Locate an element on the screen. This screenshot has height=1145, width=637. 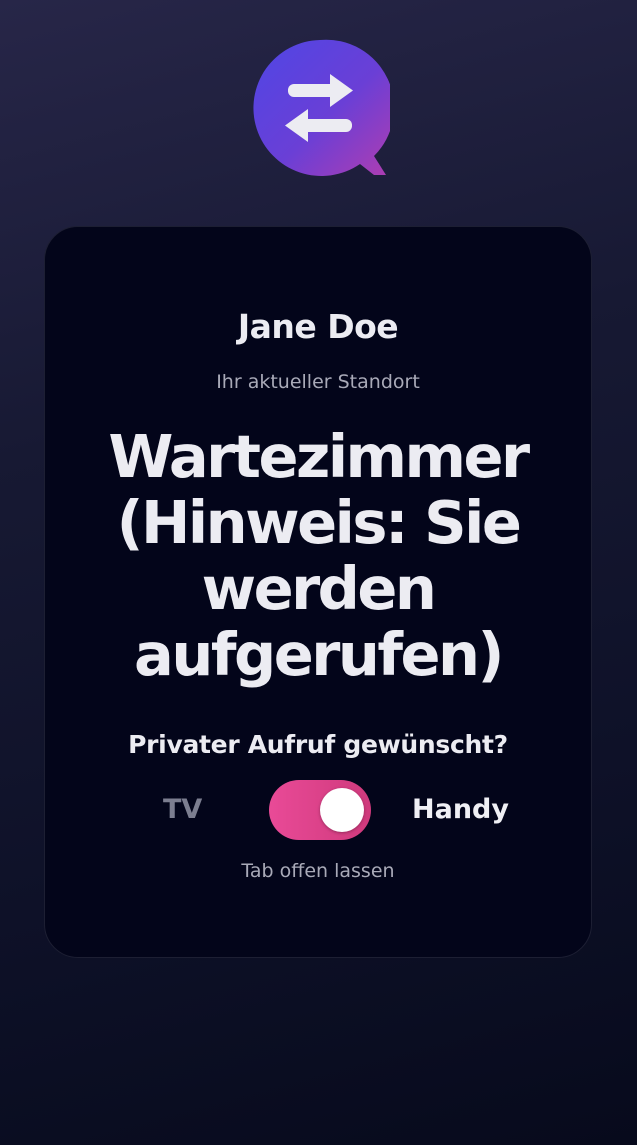
app-logo is located at coordinates (322, 108).